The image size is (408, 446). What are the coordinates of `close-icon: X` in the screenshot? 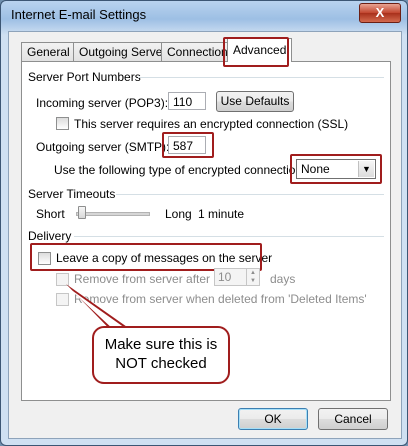 It's located at (380, 12).